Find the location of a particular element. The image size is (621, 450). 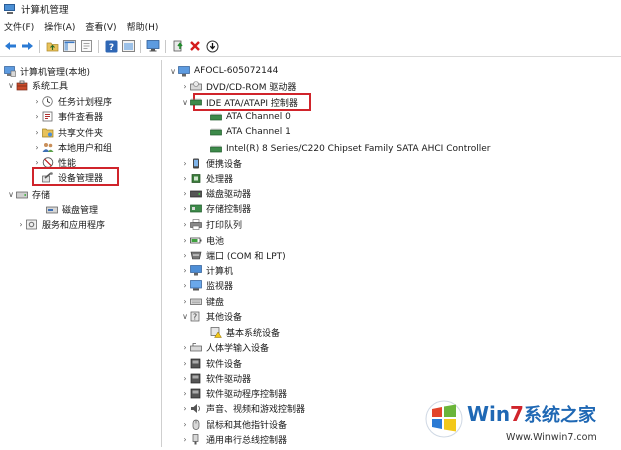

device-software-devices: › 软件设备 is located at coordinates (211, 363).